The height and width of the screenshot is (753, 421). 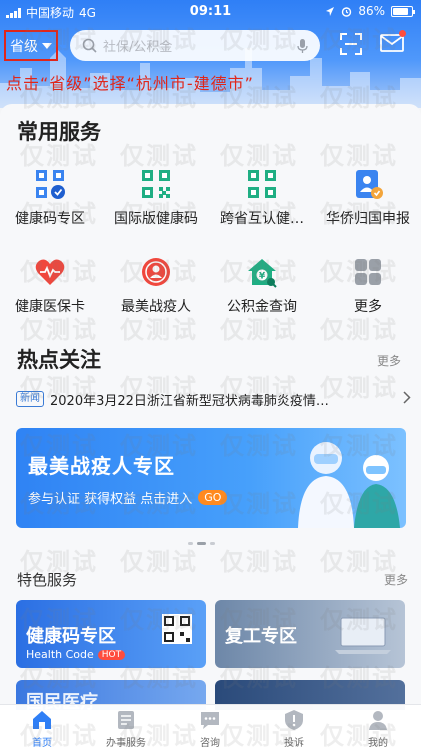 I want to click on more-grid-icon, so click(x=368, y=272).